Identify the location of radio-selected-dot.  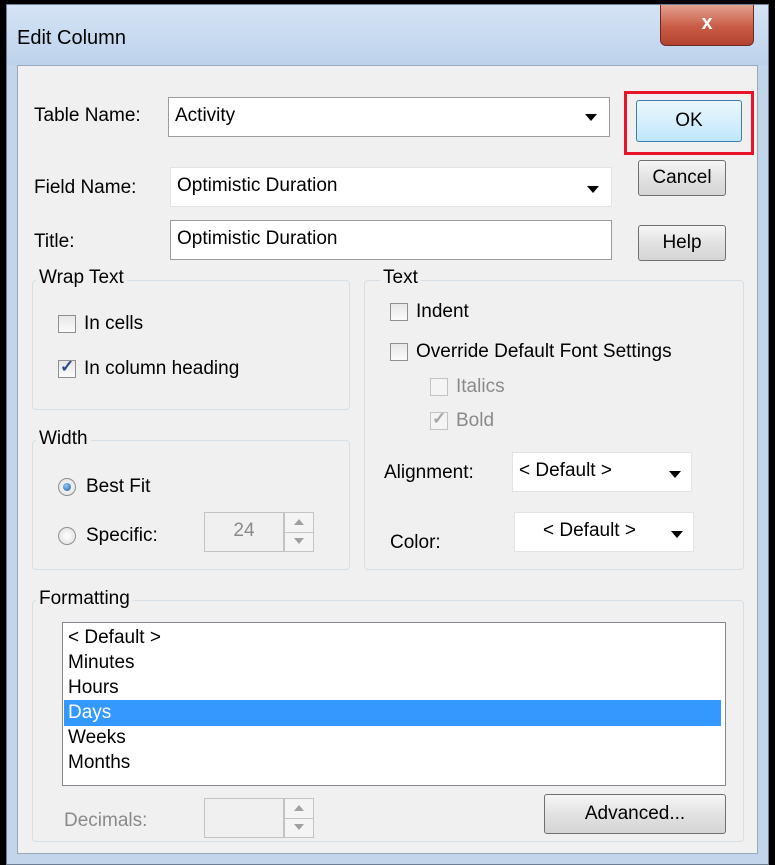
(67, 487).